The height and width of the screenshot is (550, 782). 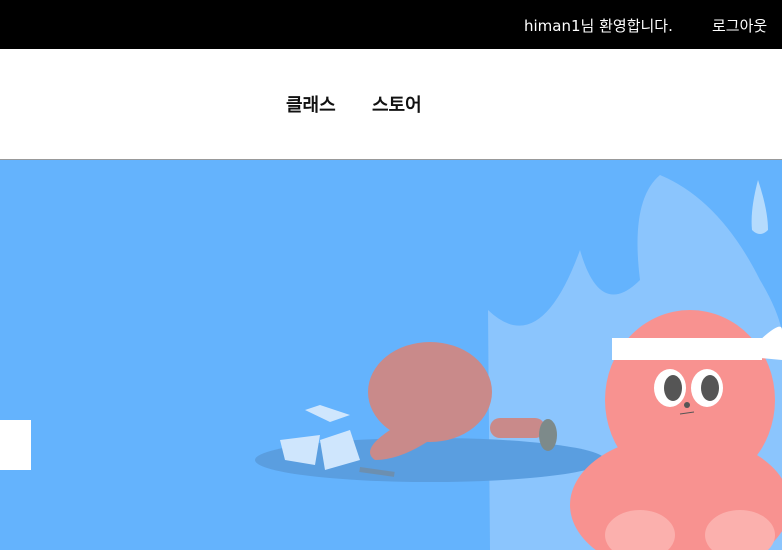 I want to click on logout-link: 로그아웃, so click(x=739, y=25).